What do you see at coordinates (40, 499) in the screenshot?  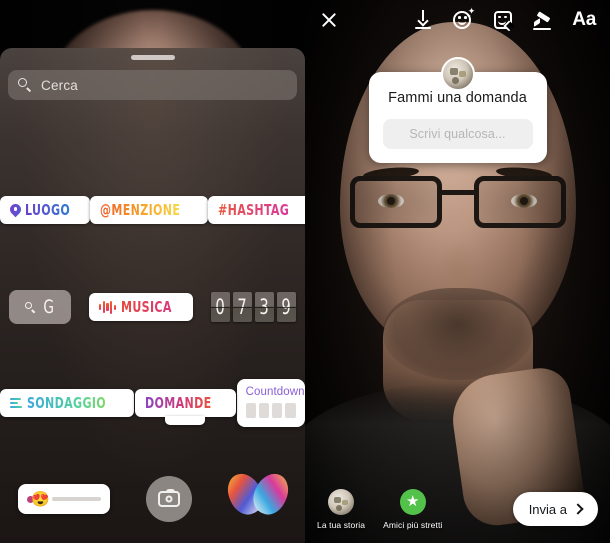 I see `heart-eyes-emoji-icon: 😍` at bounding box center [40, 499].